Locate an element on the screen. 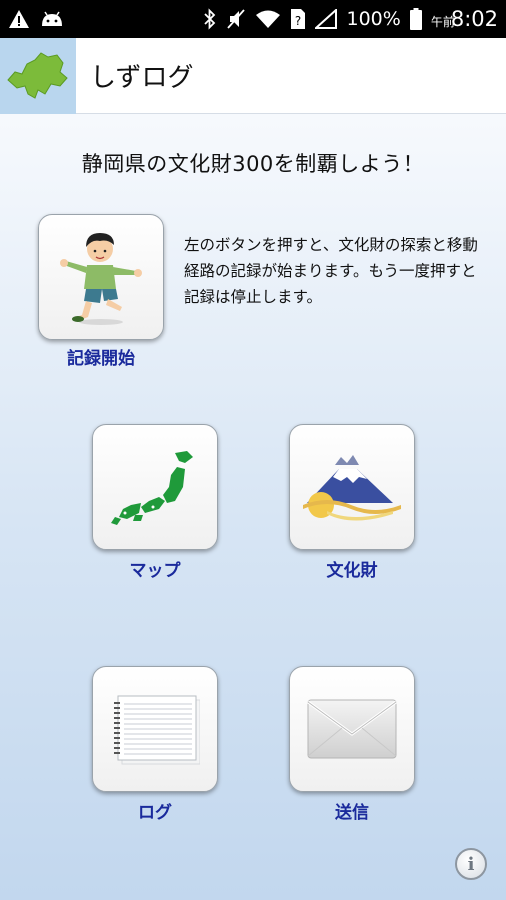  warning-icon is located at coordinates (19, 19).